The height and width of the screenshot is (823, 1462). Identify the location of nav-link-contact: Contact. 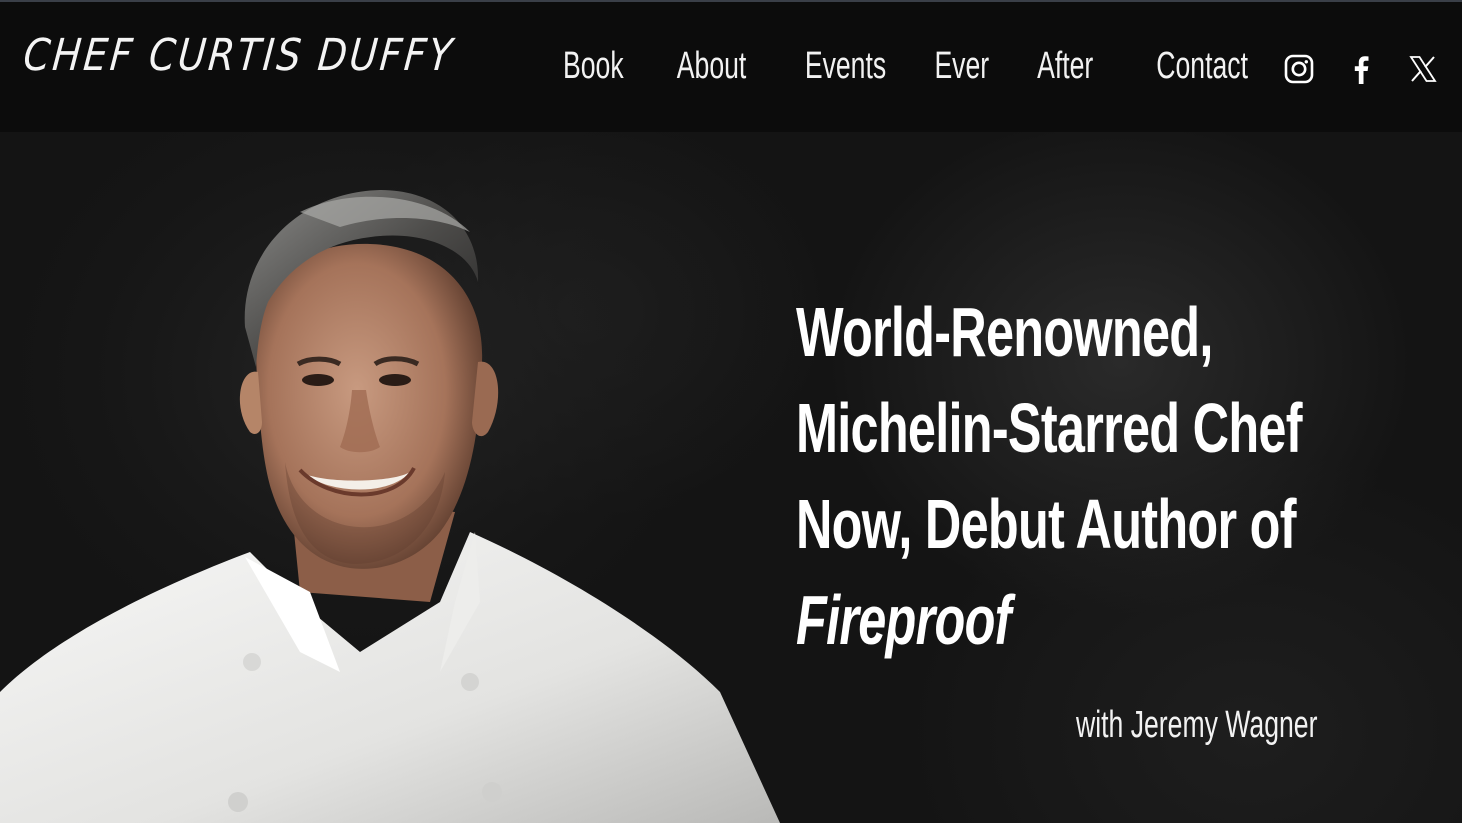
(1202, 66).